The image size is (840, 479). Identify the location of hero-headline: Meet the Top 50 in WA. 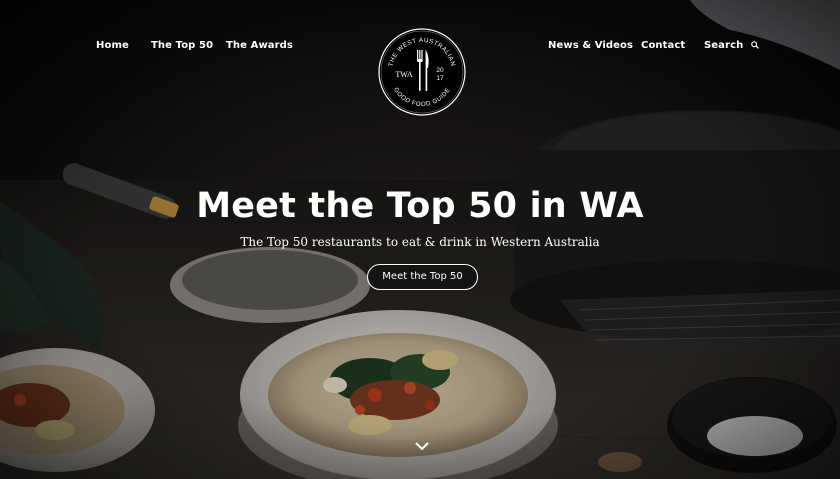
(420, 206).